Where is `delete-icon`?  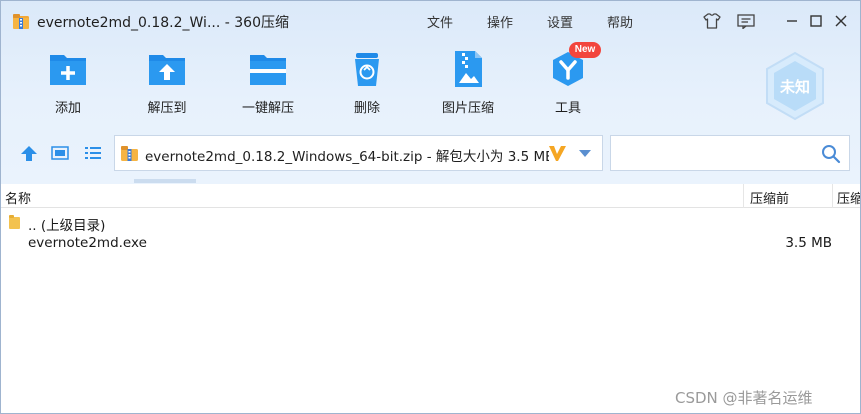 delete-icon is located at coordinates (367, 69).